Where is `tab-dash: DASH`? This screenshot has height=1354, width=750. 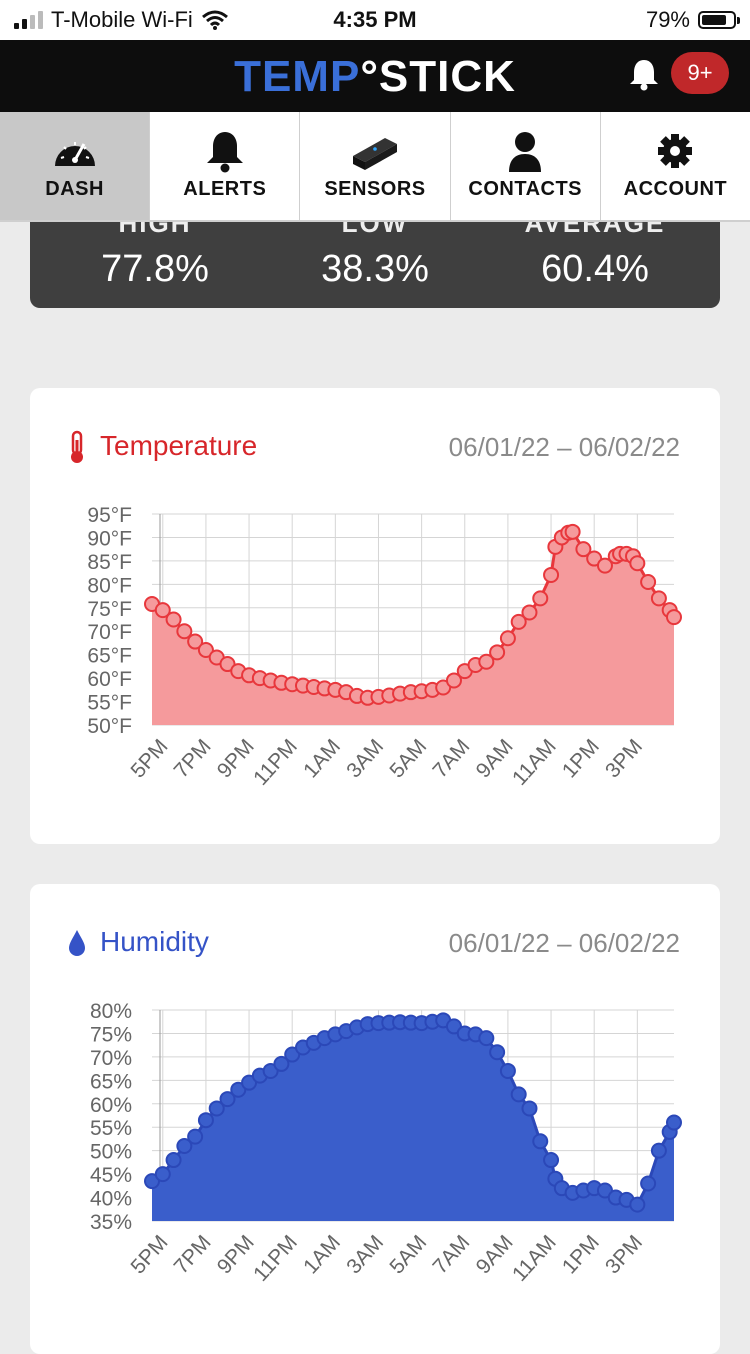 tab-dash: DASH is located at coordinates (75, 166).